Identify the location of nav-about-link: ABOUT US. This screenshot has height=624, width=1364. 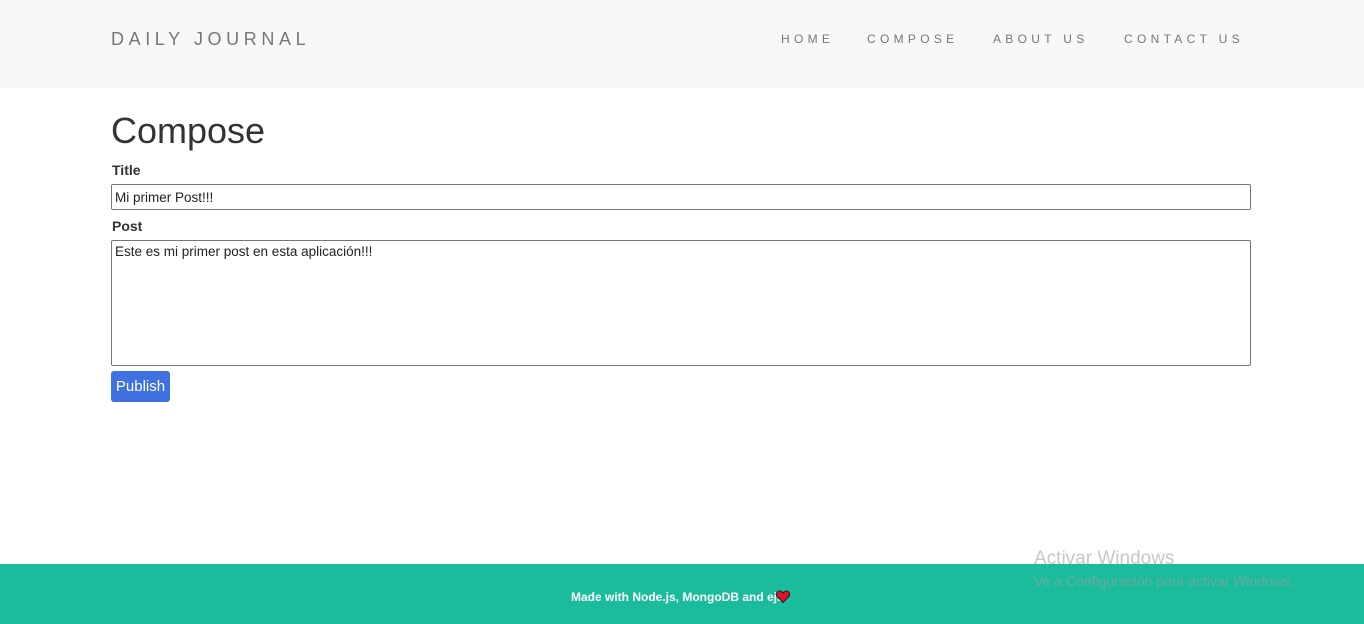
(1041, 39).